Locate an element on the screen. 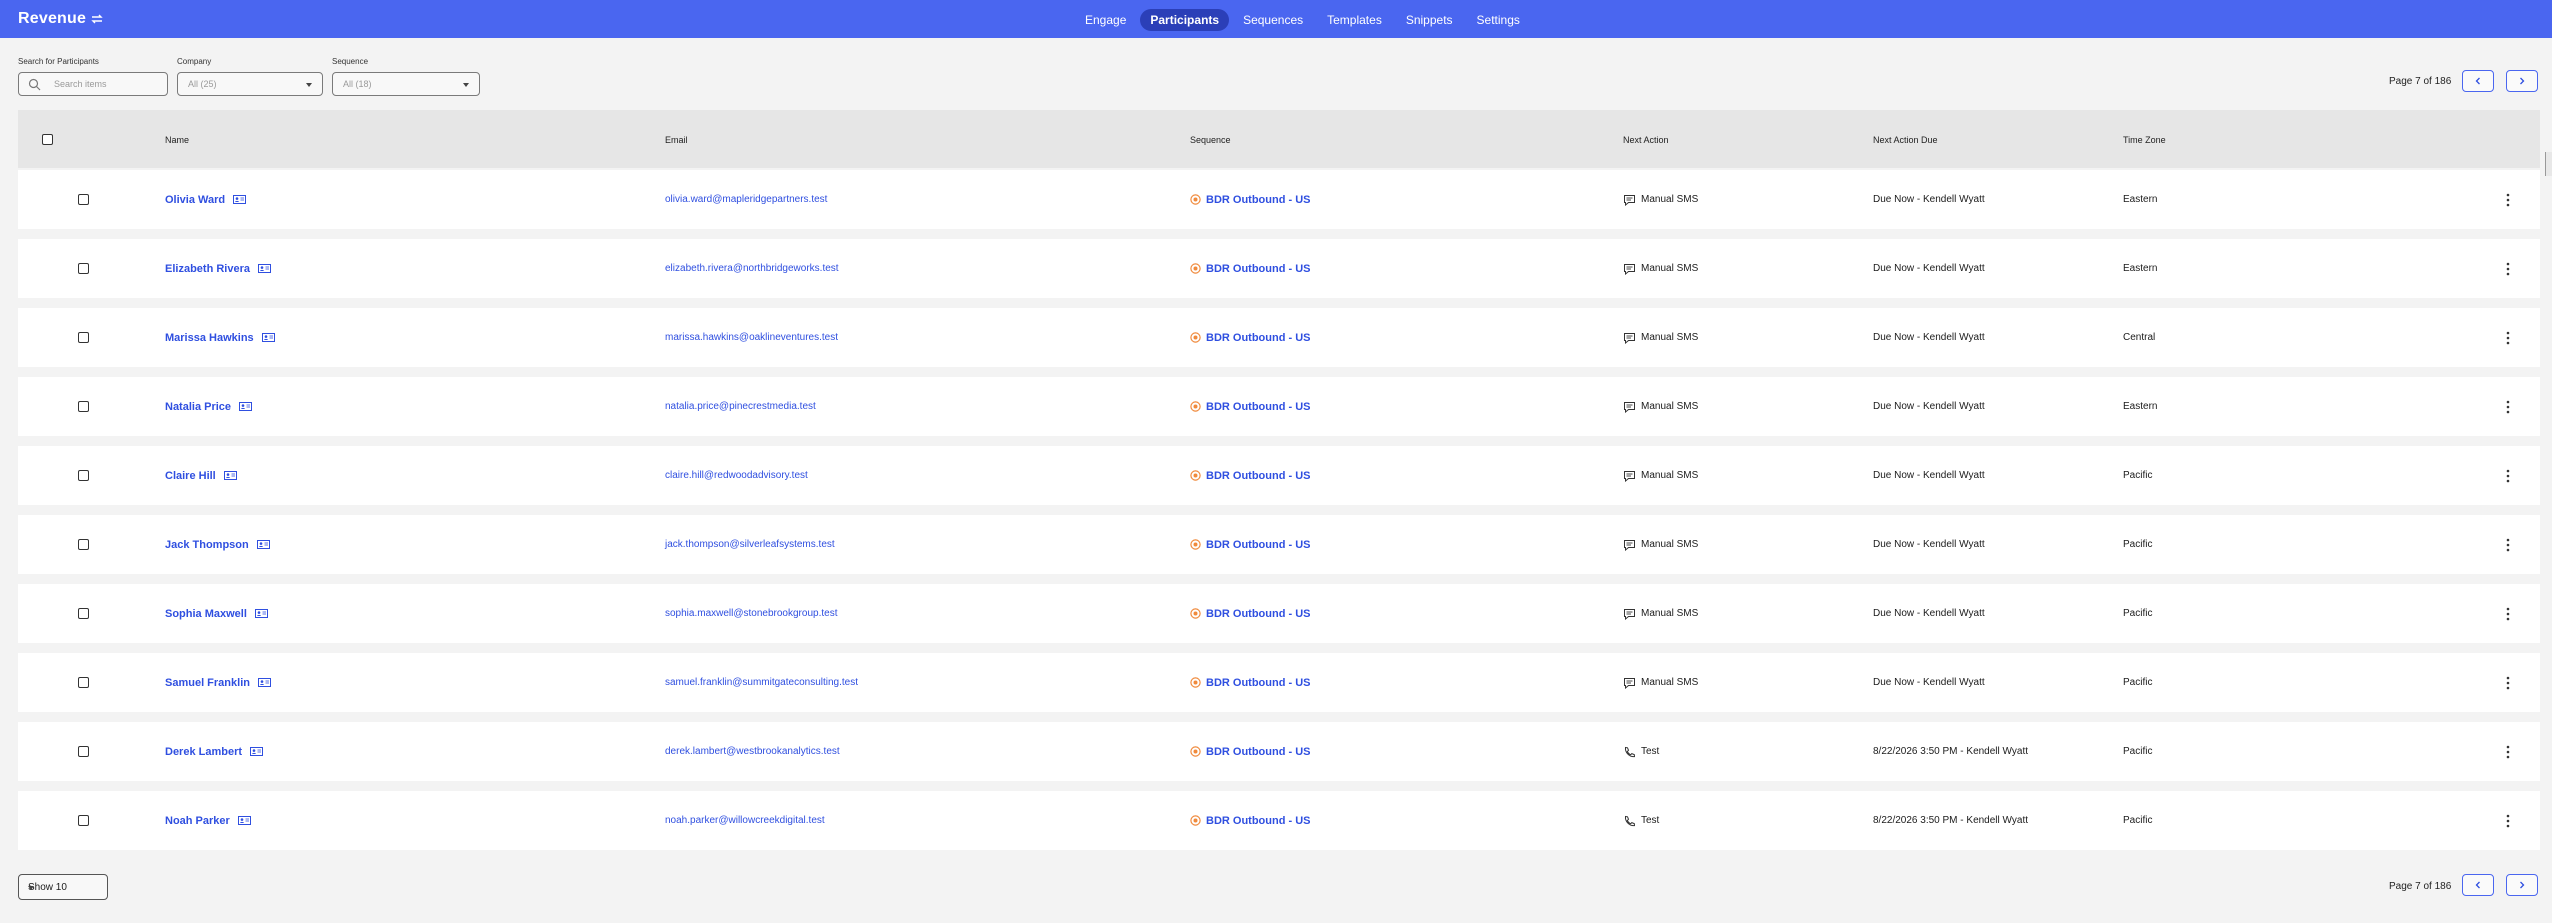  participant-email-link: elizabeth.rivera@northbridgeworks.test is located at coordinates (752, 268).